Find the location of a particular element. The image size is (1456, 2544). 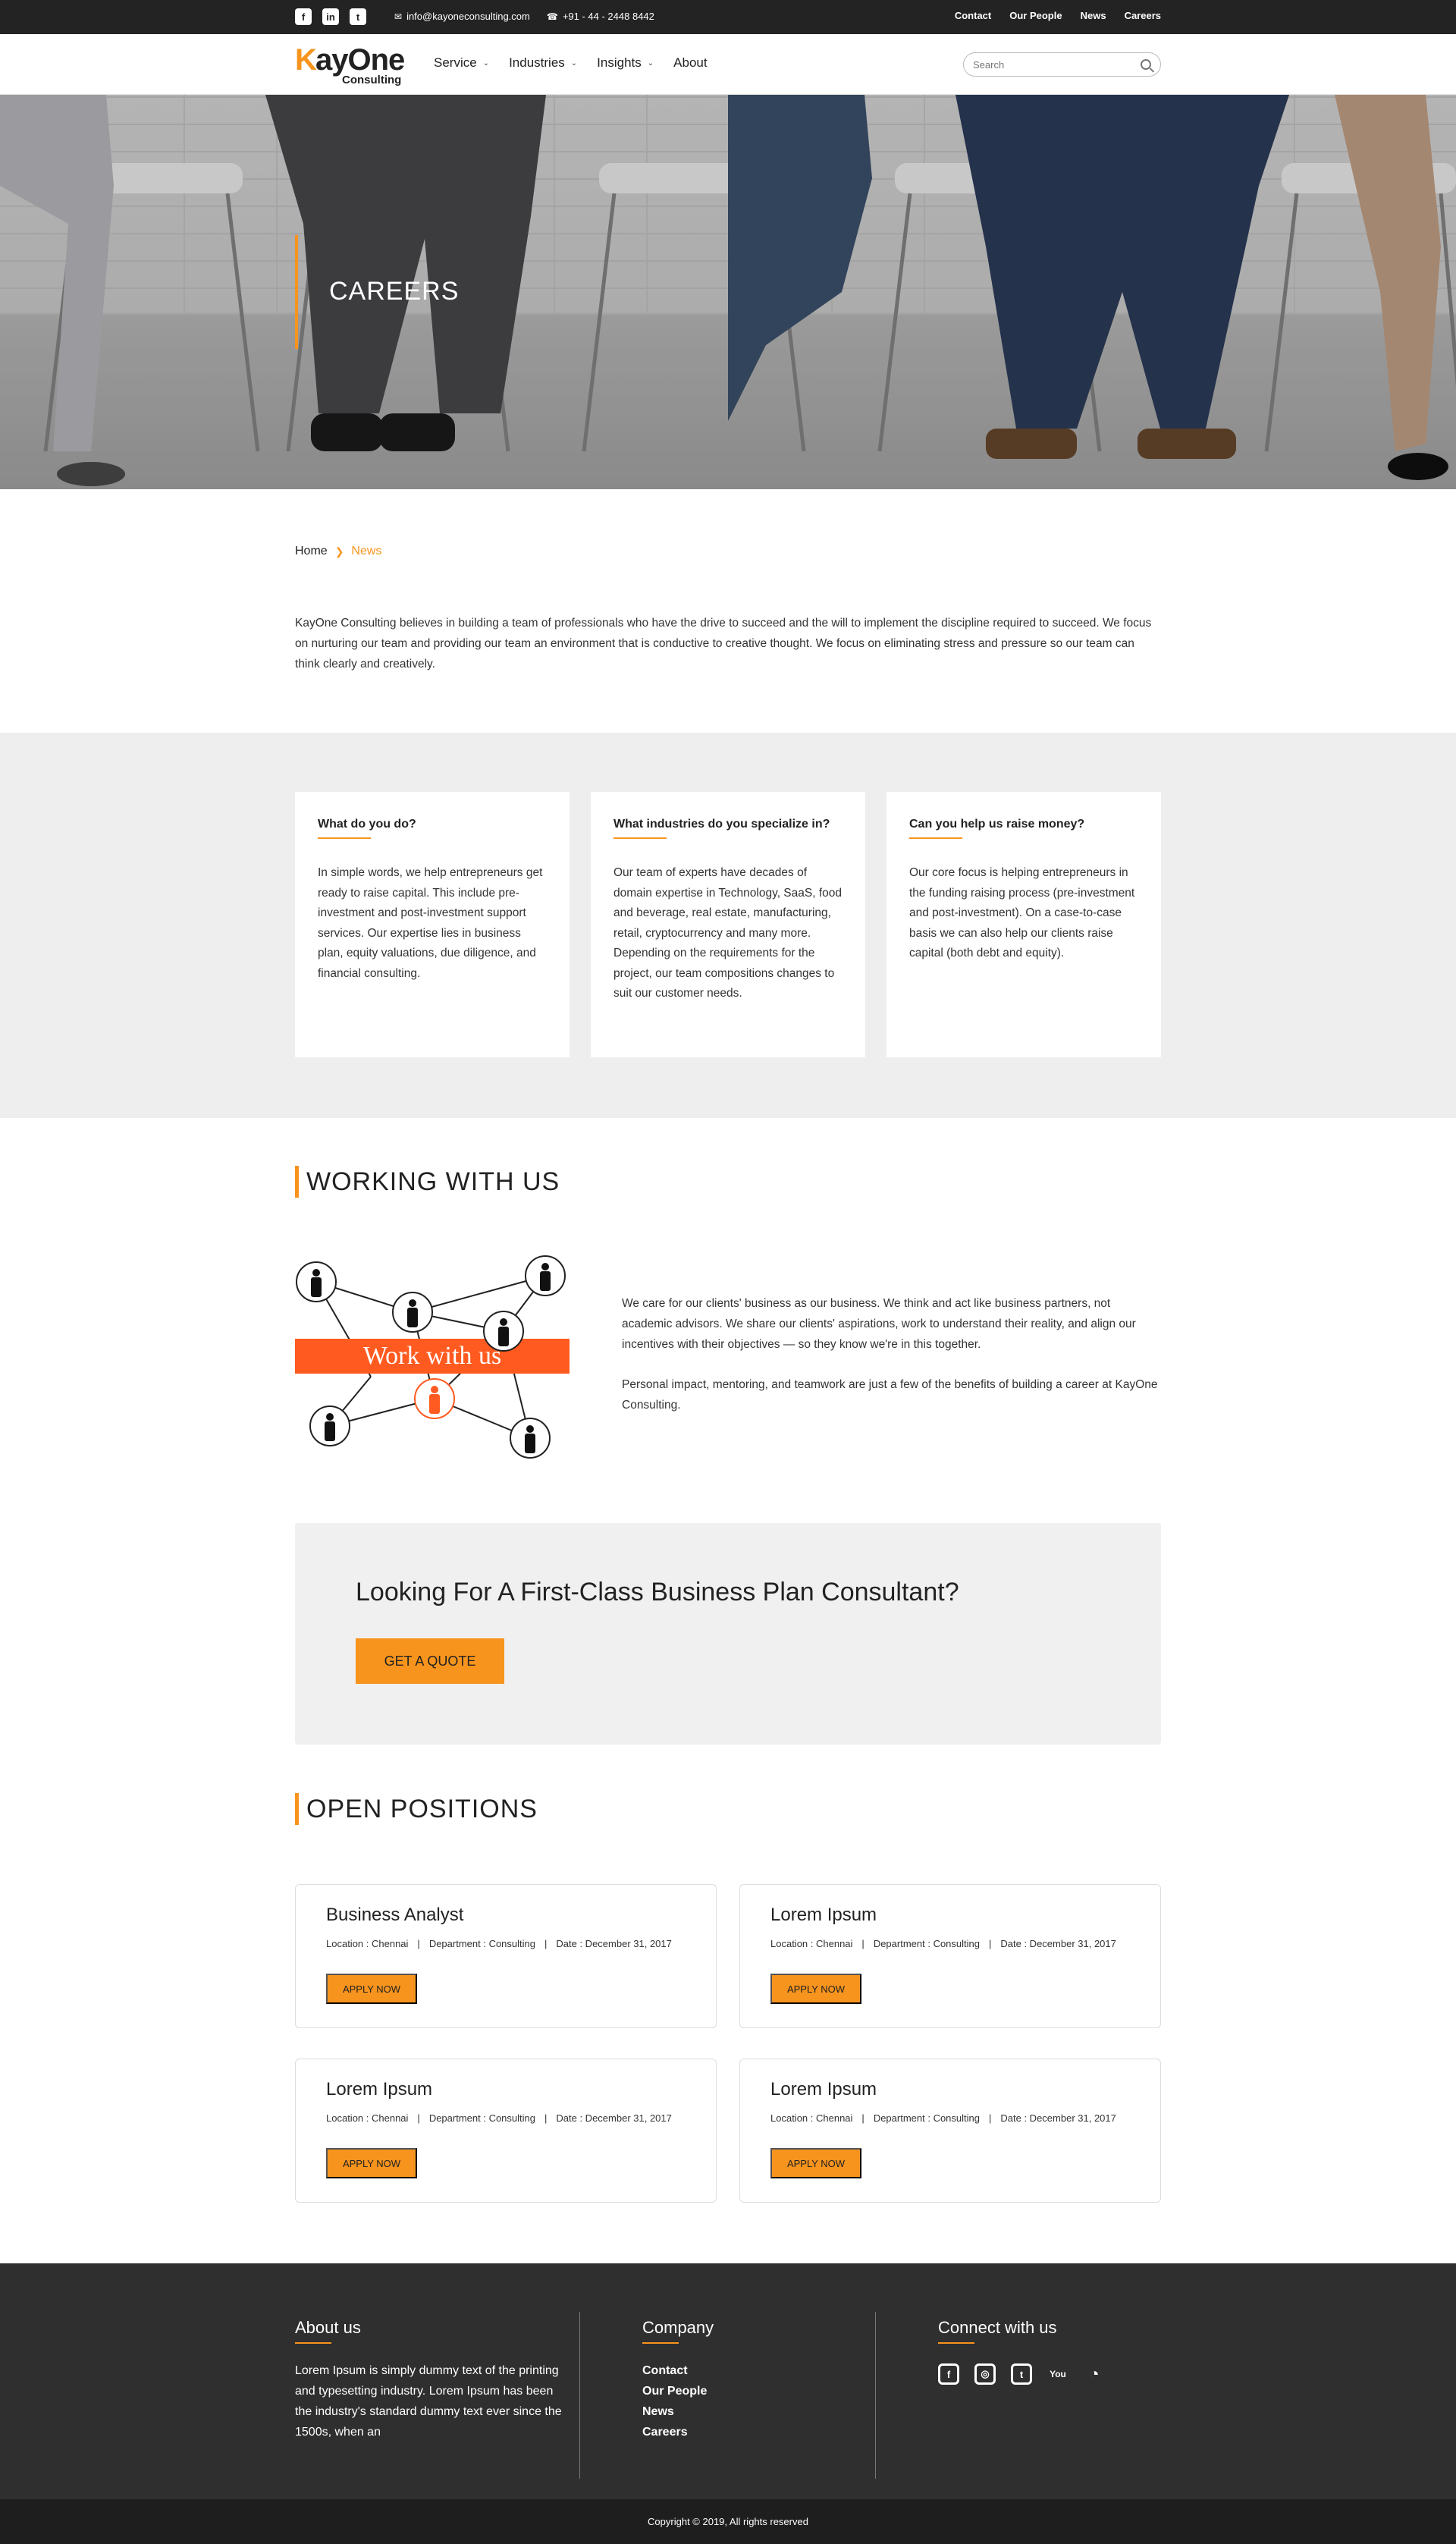

top-link-contact: Contact is located at coordinates (973, 15).